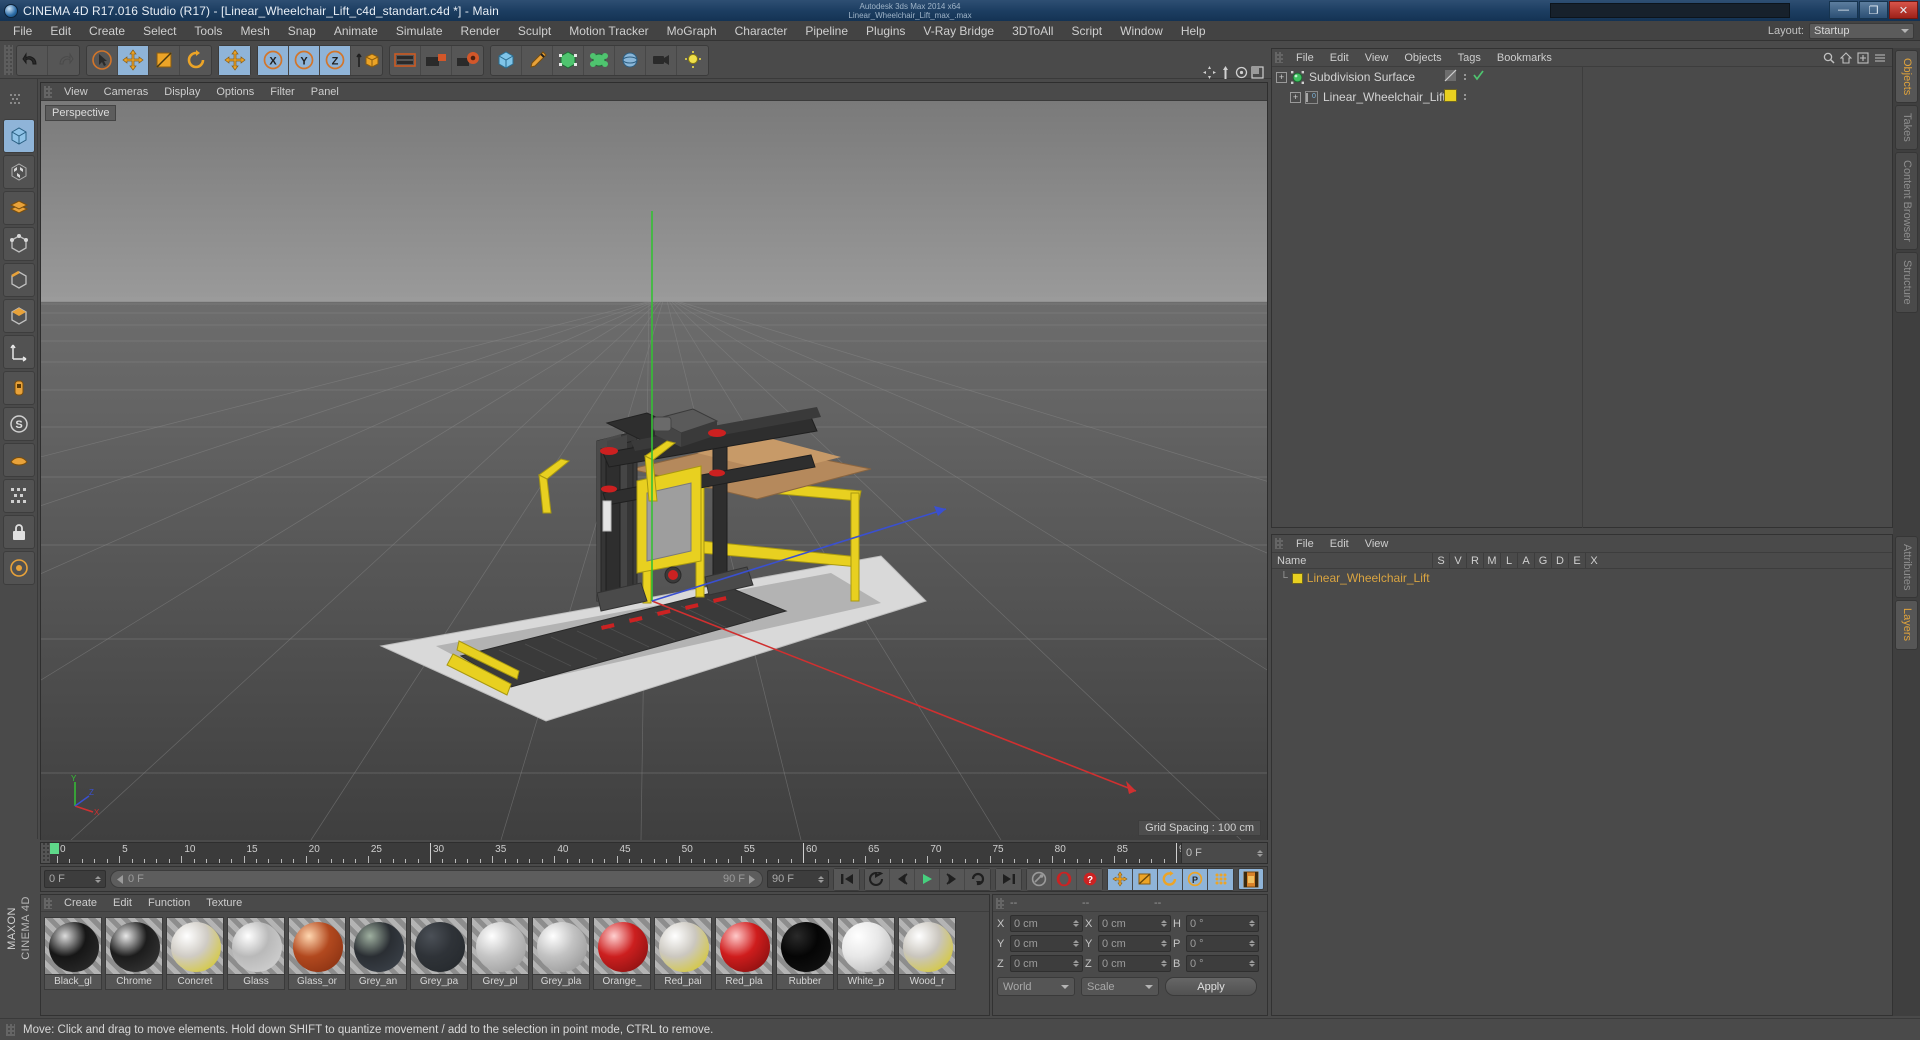 Image resolution: width=1920 pixels, height=1040 pixels. What do you see at coordinates (1220, 879) in the screenshot?
I see `key-point-level-button` at bounding box center [1220, 879].